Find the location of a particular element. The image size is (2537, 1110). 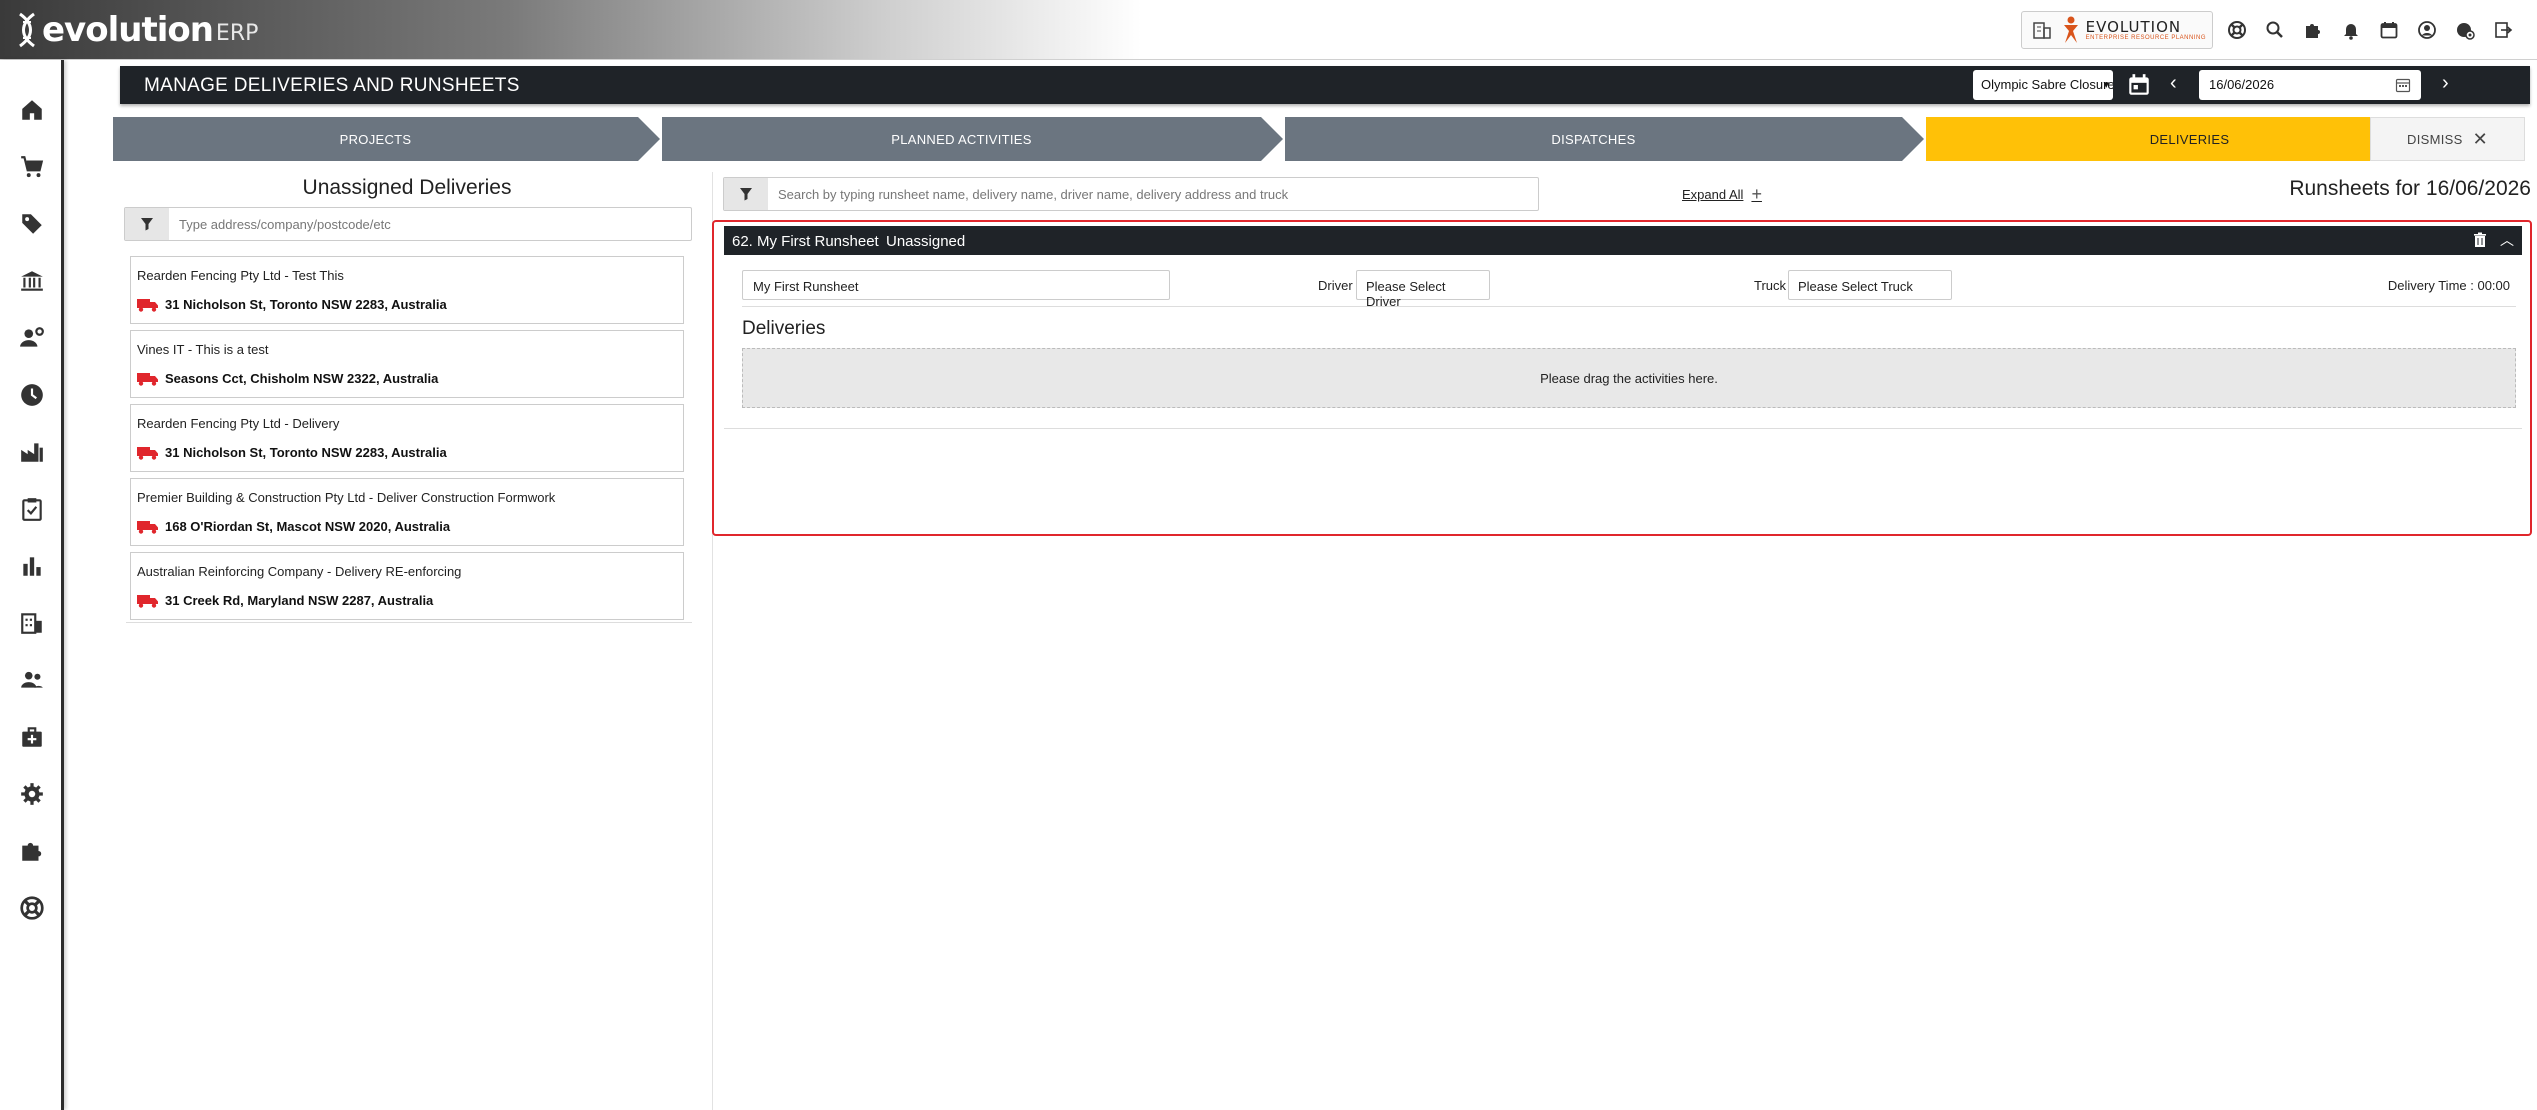

plus-icon: + is located at coordinates (1756, 194).